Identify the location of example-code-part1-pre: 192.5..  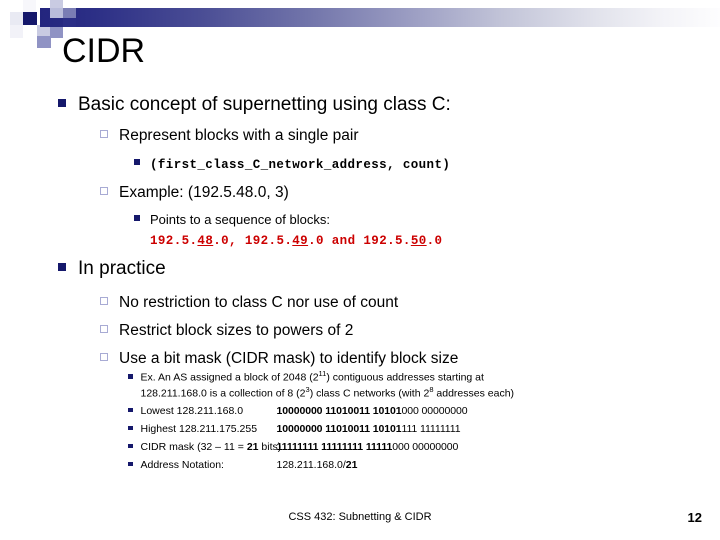
(174, 241).